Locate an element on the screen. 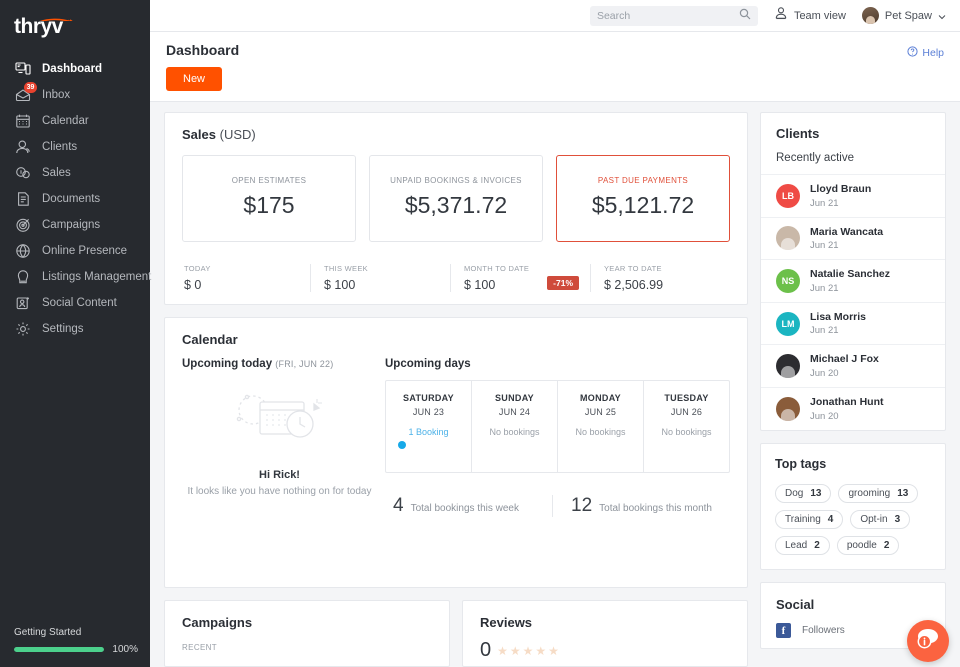  client-name: Maria Wancata is located at coordinates (847, 231).